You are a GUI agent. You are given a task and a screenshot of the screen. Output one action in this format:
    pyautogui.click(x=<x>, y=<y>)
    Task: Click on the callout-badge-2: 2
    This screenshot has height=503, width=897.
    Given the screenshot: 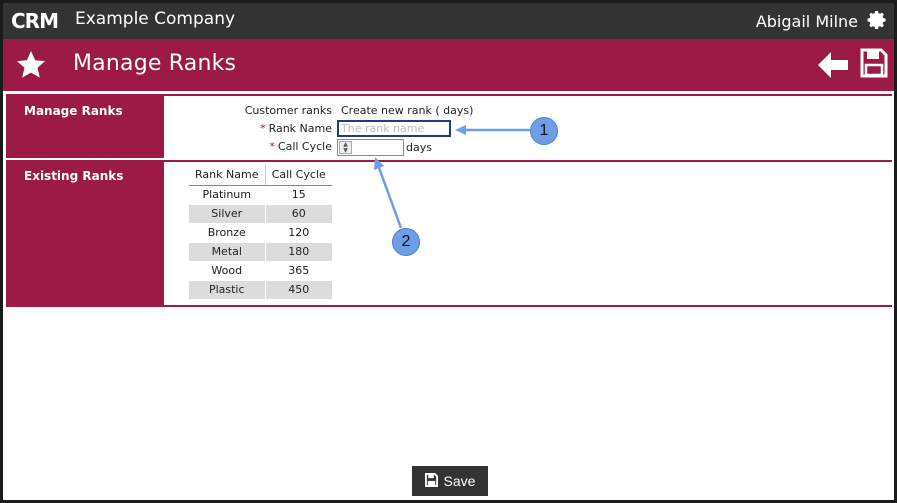 What is the action you would take?
    pyautogui.click(x=406, y=242)
    